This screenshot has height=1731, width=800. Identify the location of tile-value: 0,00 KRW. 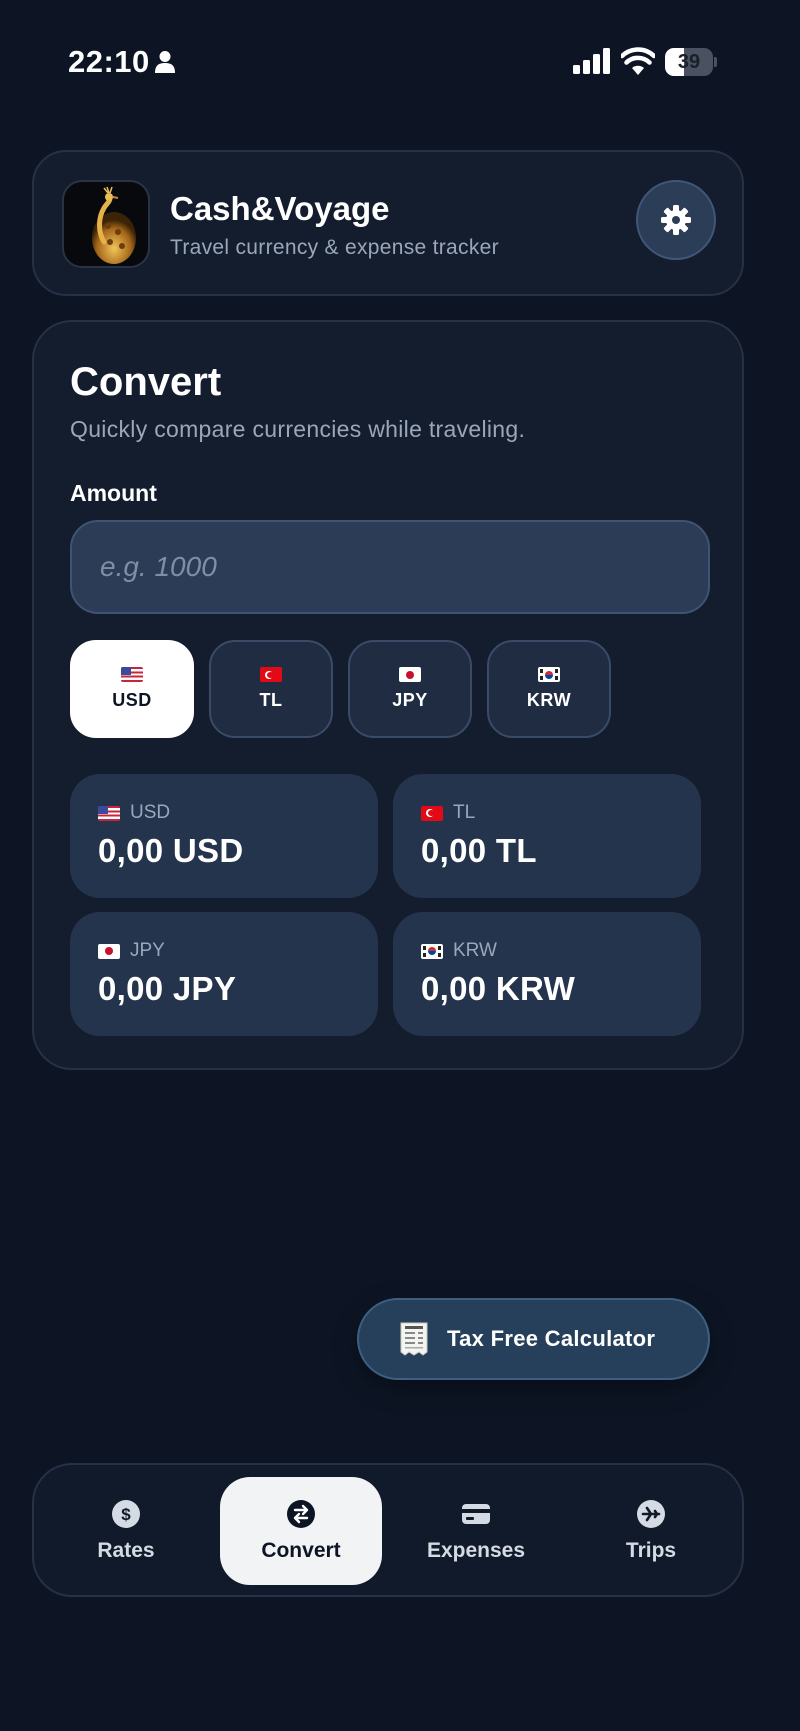
(498, 988).